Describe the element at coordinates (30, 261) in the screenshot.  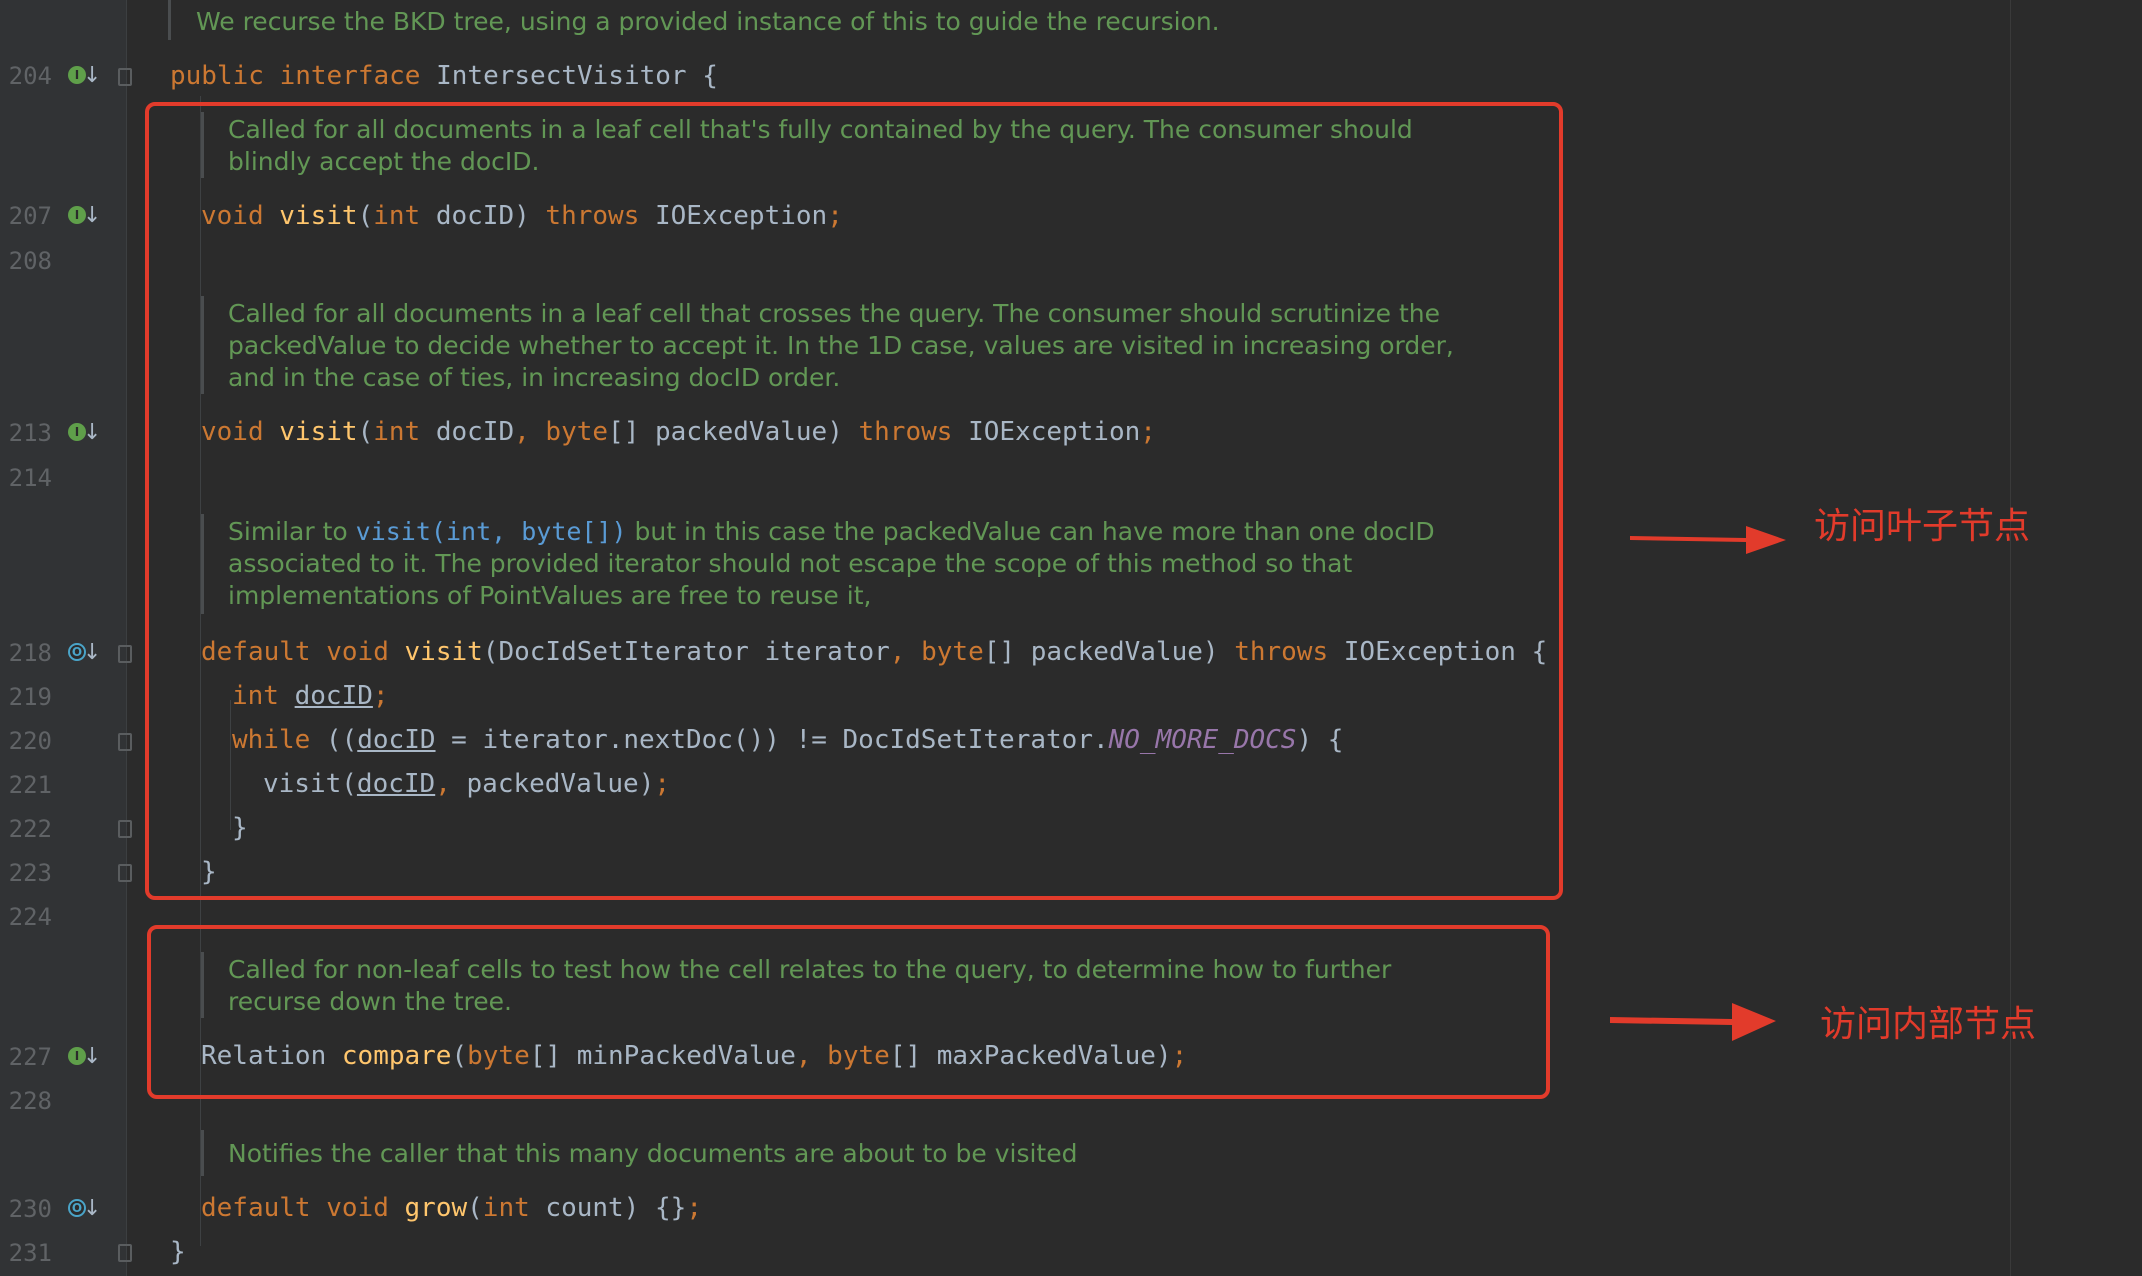
I see `line-number: 208` at that location.